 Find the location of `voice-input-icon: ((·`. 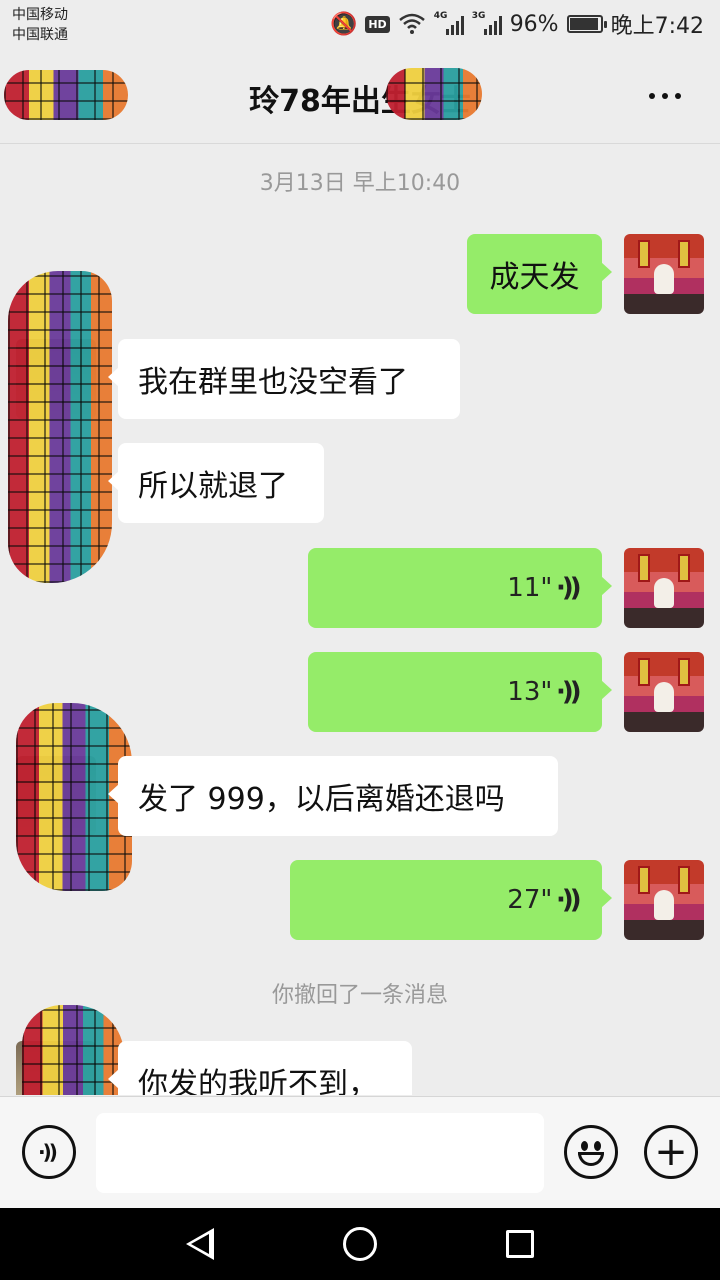

voice-input-icon: ((· is located at coordinates (49, 1152).